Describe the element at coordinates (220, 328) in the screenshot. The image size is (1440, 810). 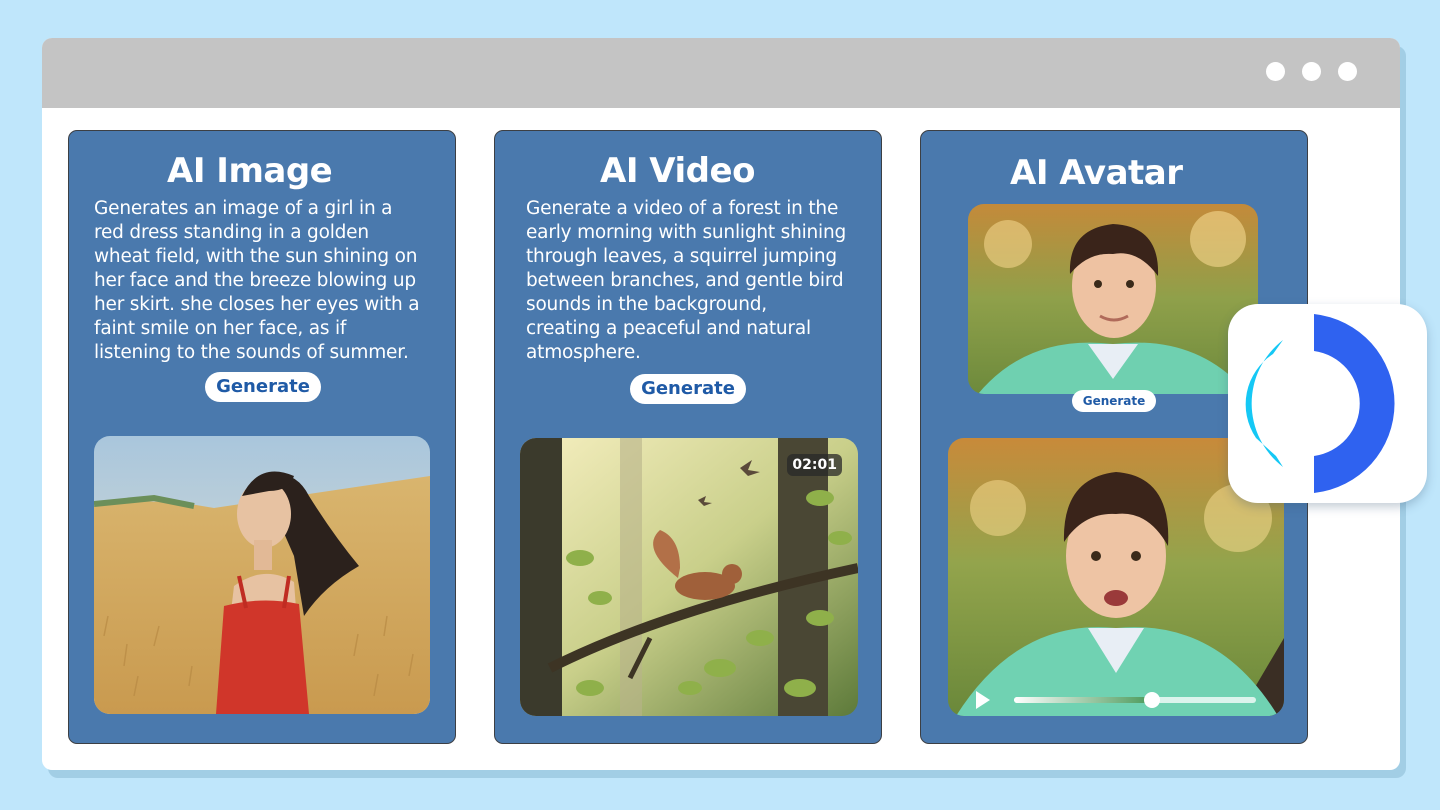
I see `description-line: faint smile on her face, as if` at that location.